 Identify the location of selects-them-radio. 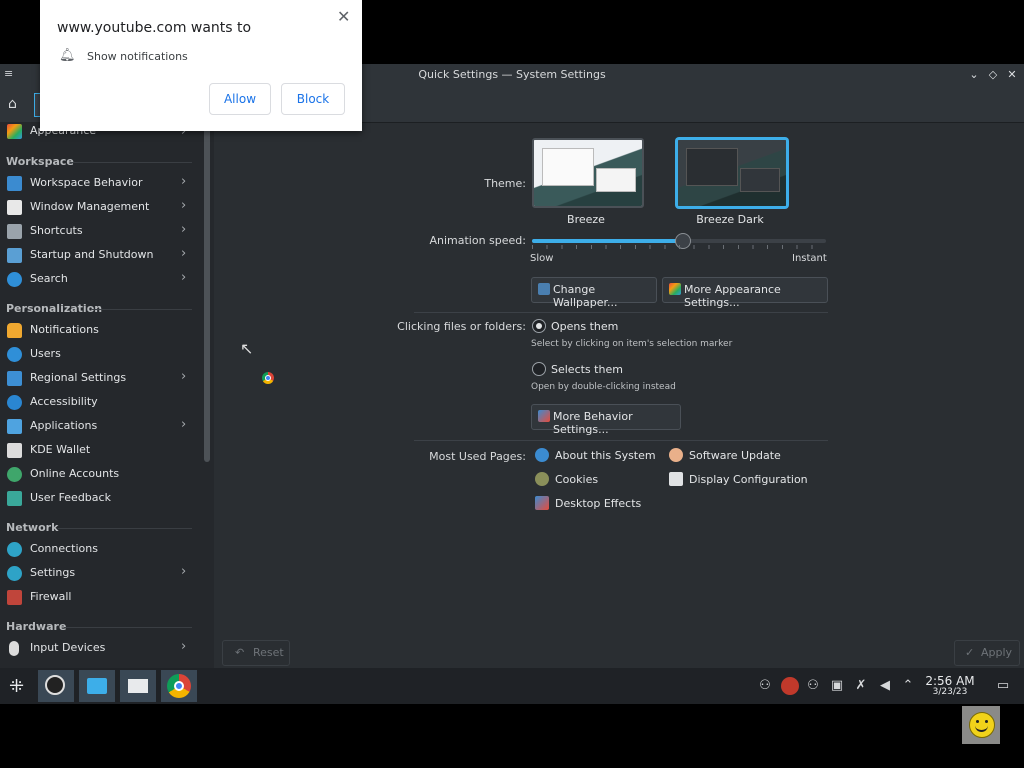
(539, 369).